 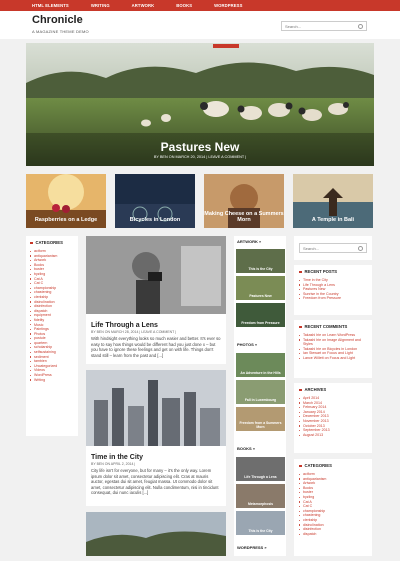 What do you see at coordinates (50, 5) in the screenshot?
I see `nav-item-html-elements: HTML Elements` at bounding box center [50, 5].